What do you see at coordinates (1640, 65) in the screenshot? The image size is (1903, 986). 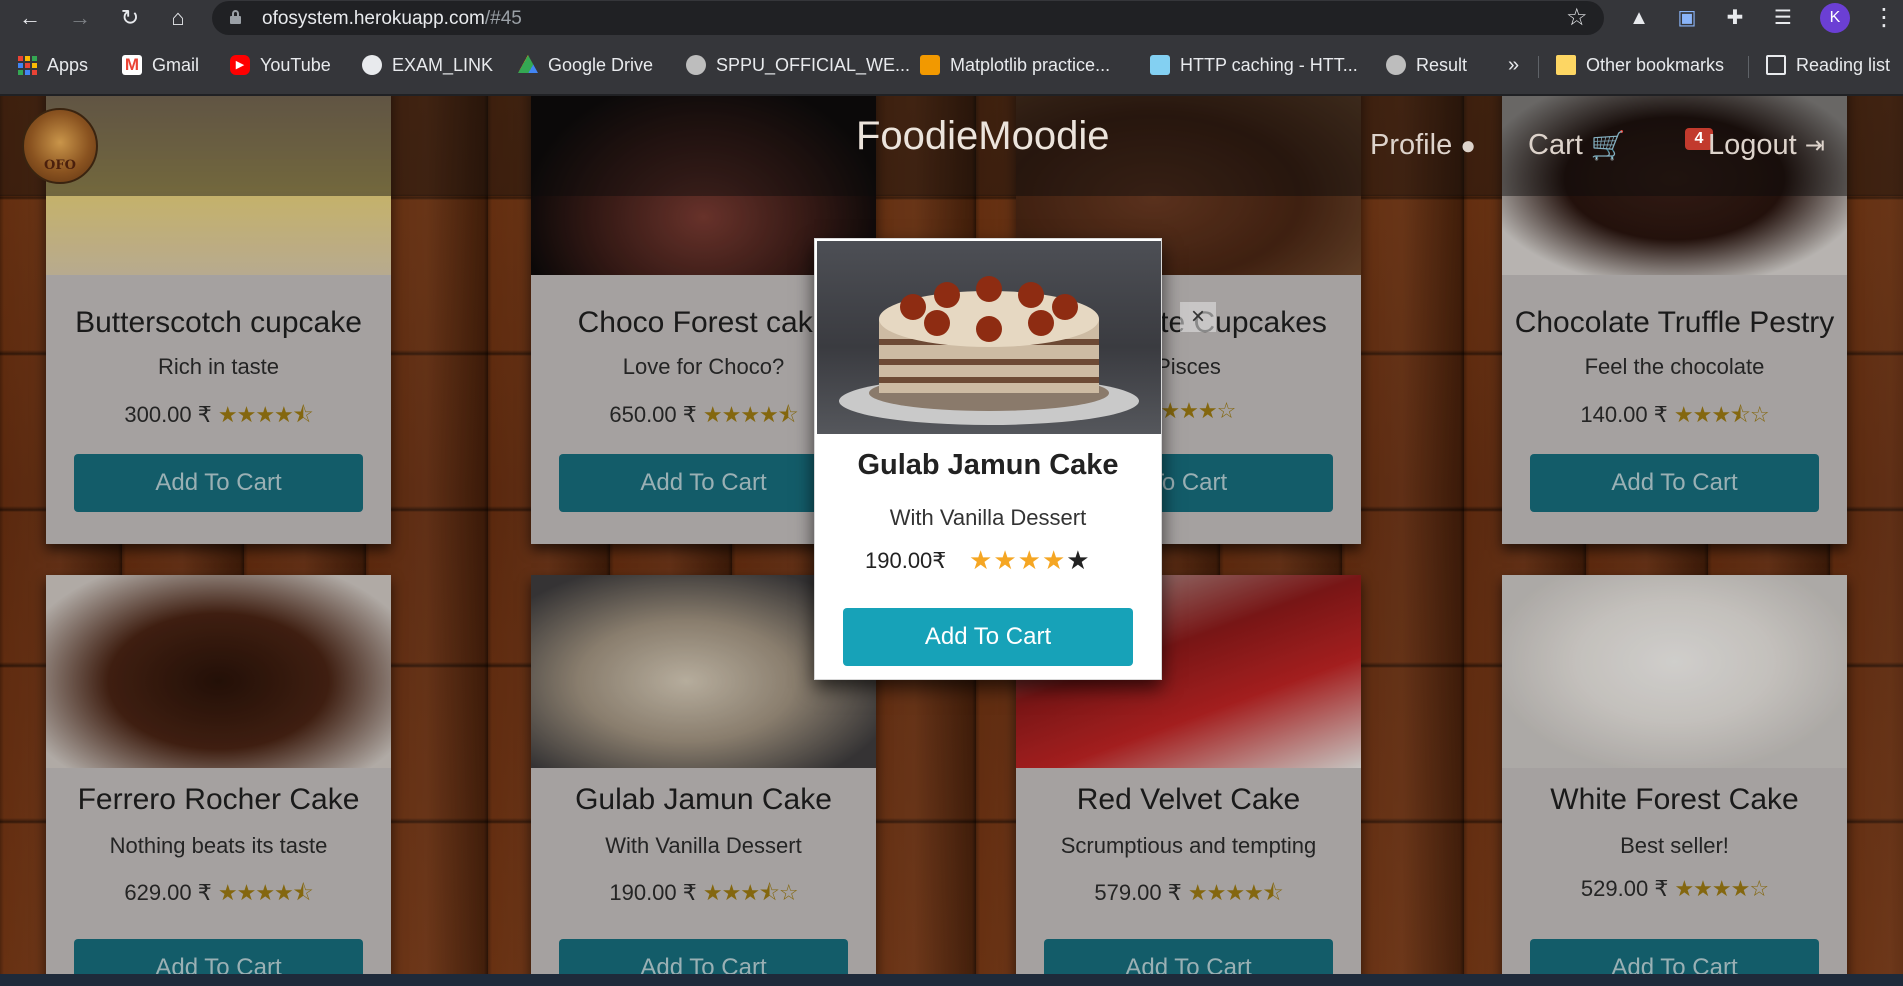 I see `other-bookmarks: Other bookmarks` at bounding box center [1640, 65].